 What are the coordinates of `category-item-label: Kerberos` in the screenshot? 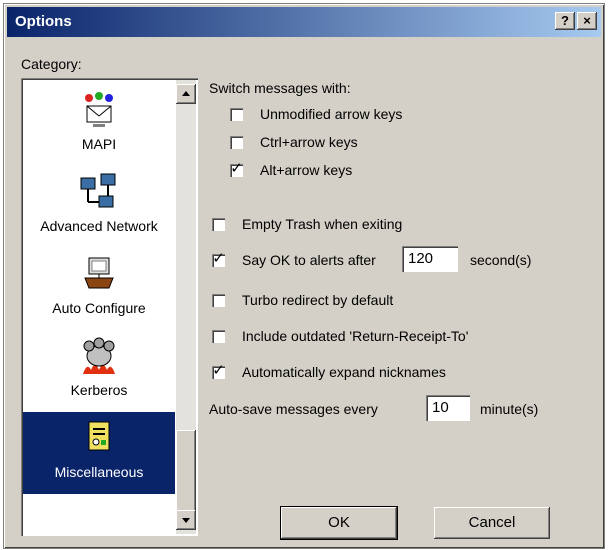 It's located at (99, 390).